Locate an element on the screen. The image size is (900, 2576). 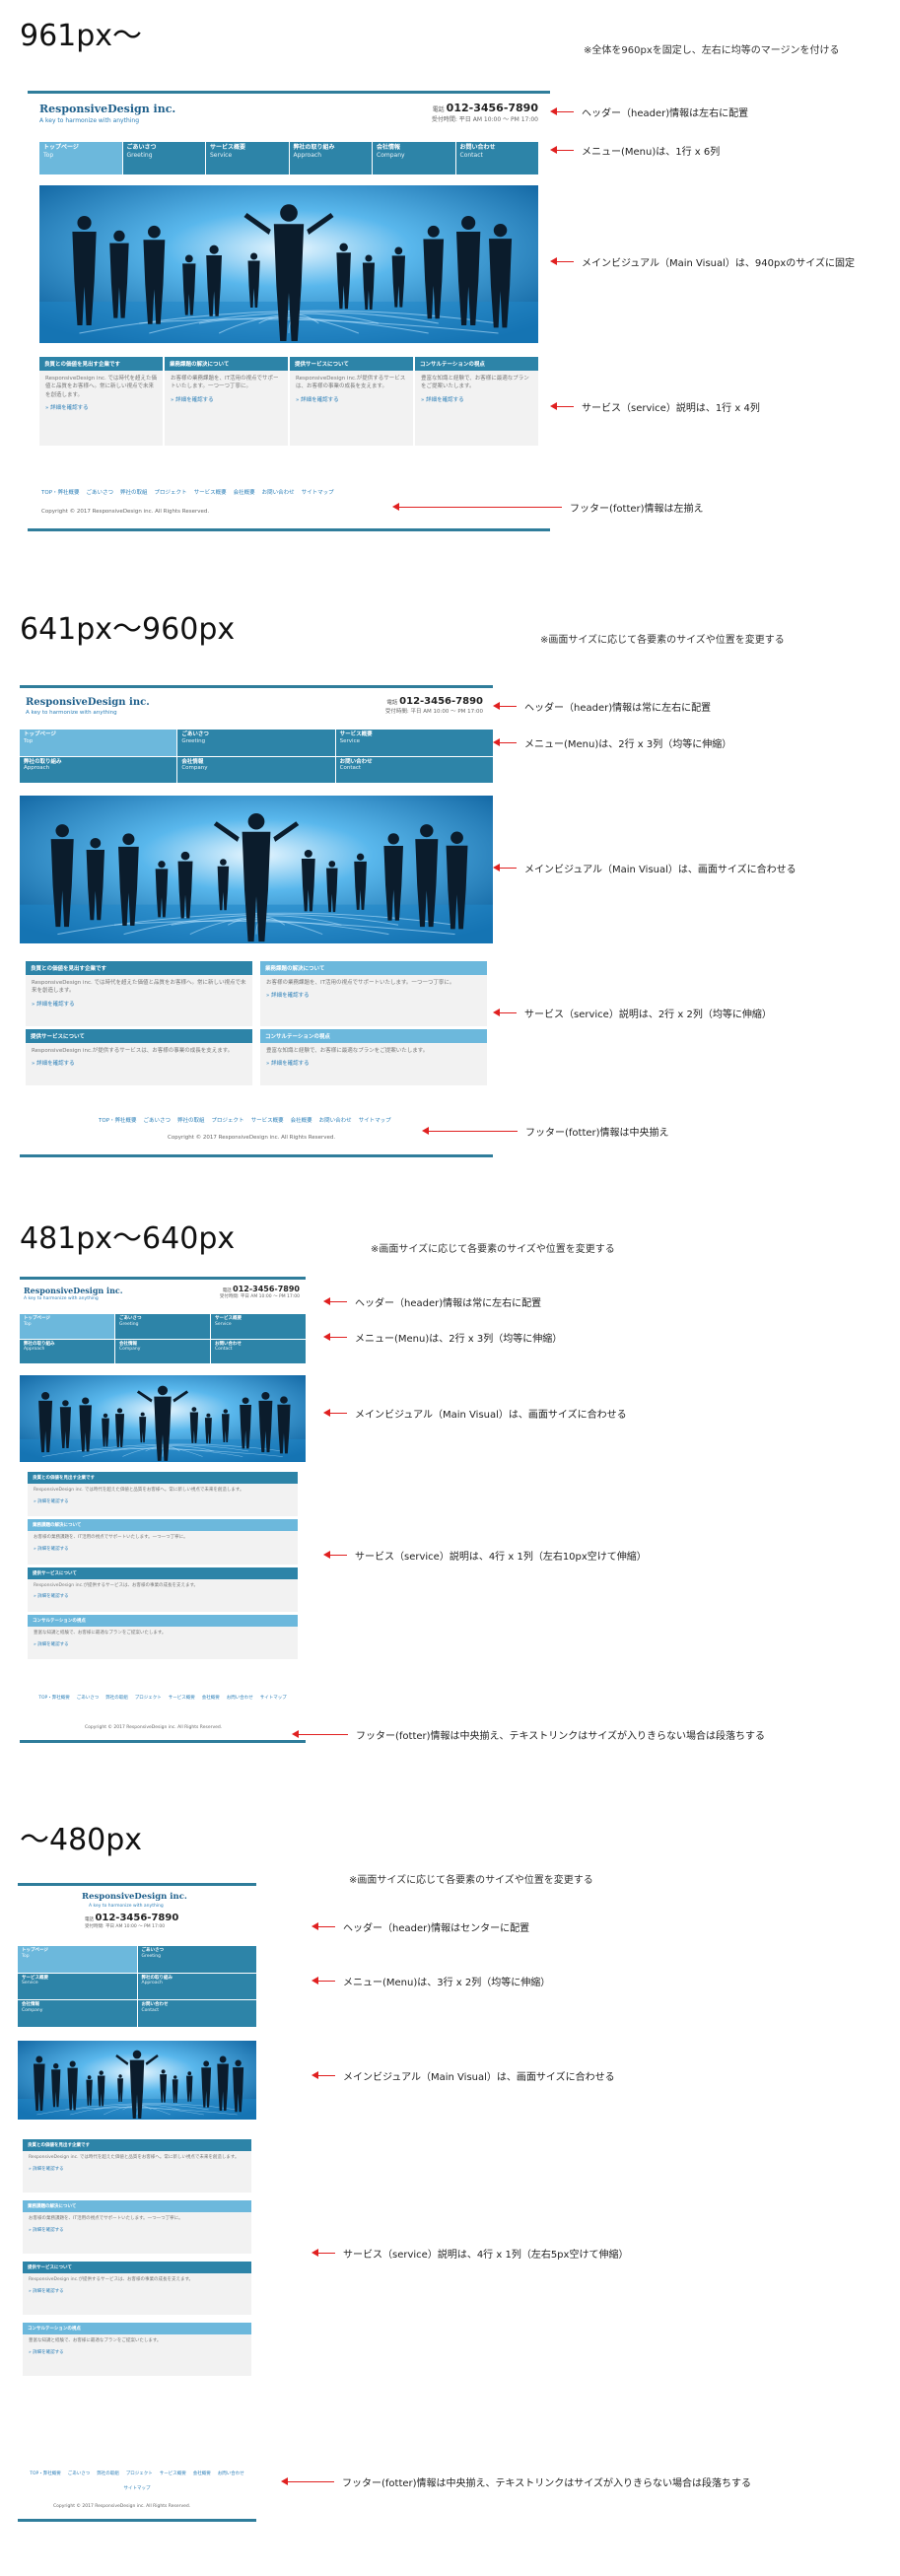
service-card-text: 豊富な知識と経験で、お客様に最適なプランをご提案いたします。 is located at coordinates (347, 1050).